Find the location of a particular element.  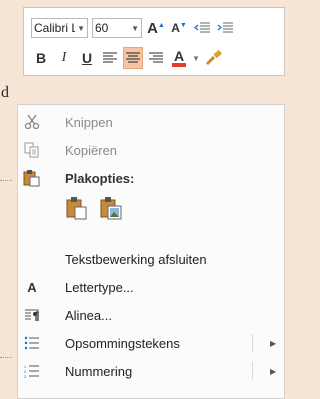

shrink-font-button: A▼ is located at coordinates (179, 28).